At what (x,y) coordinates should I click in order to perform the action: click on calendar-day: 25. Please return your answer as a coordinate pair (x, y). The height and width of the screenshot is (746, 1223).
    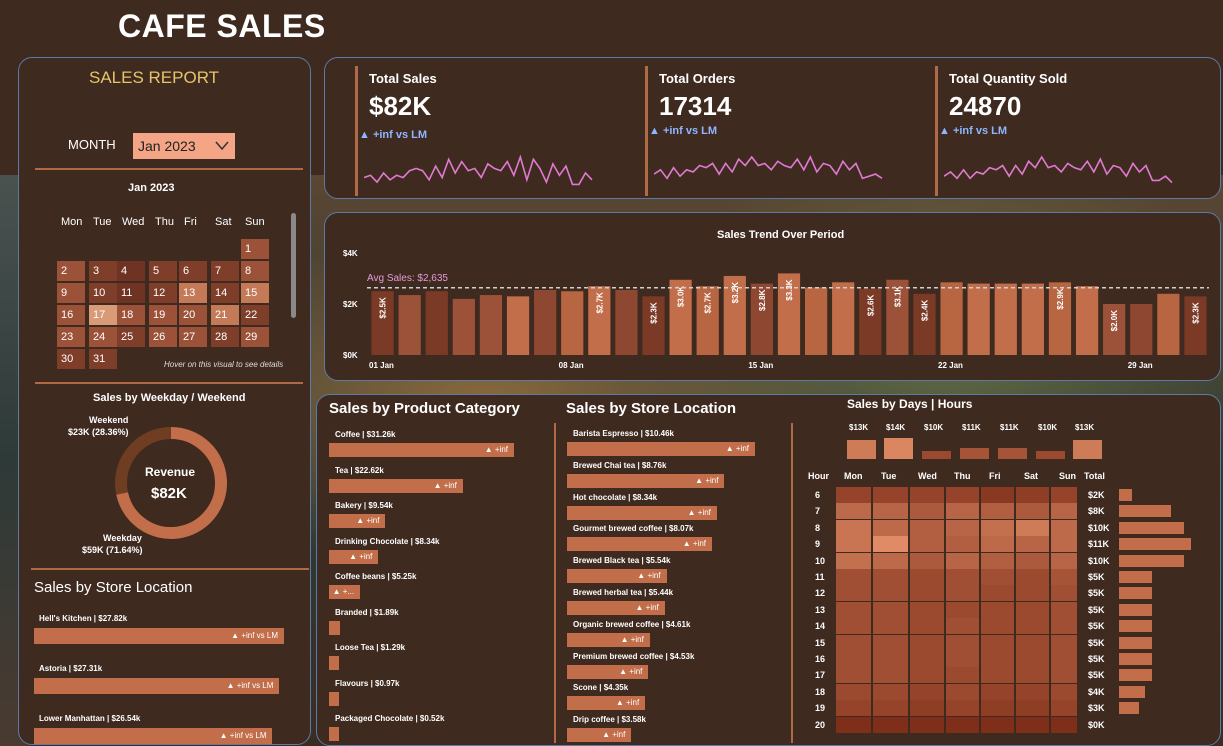
    Looking at the image, I should click on (131, 337).